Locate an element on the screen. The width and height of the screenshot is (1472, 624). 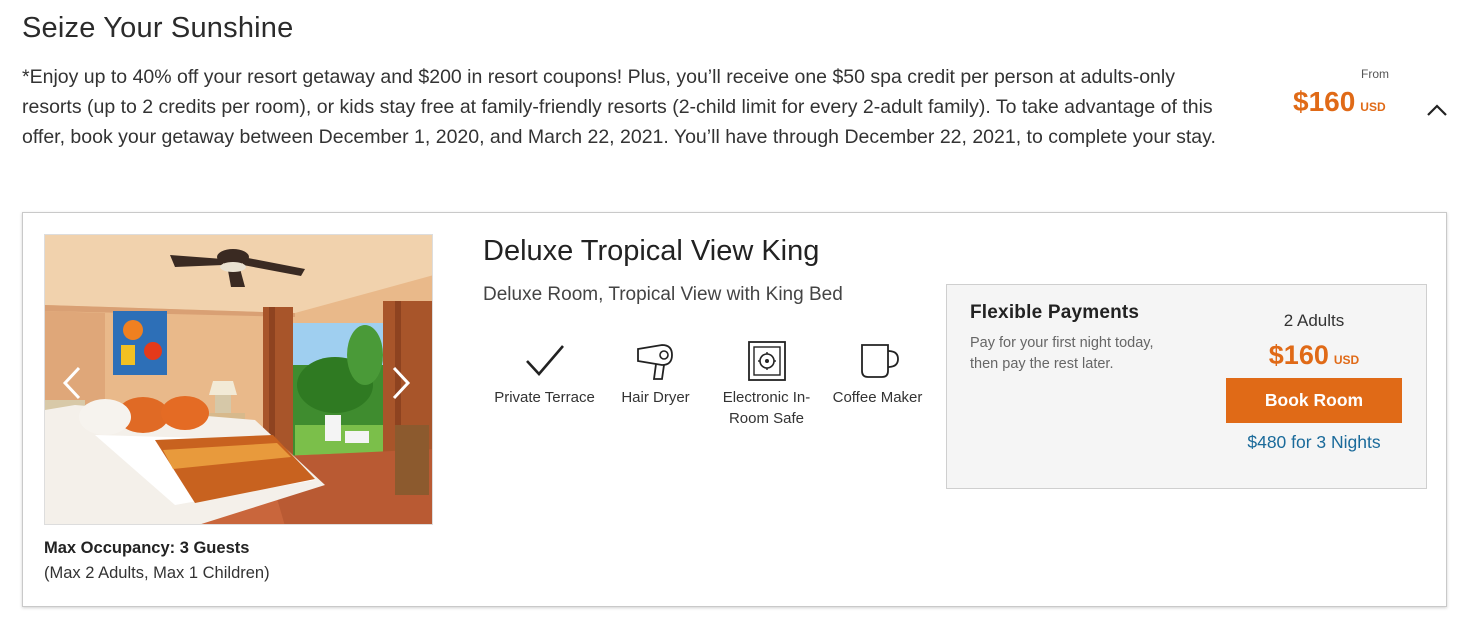
offer-price: $160 USD is located at coordinates (1339, 102).